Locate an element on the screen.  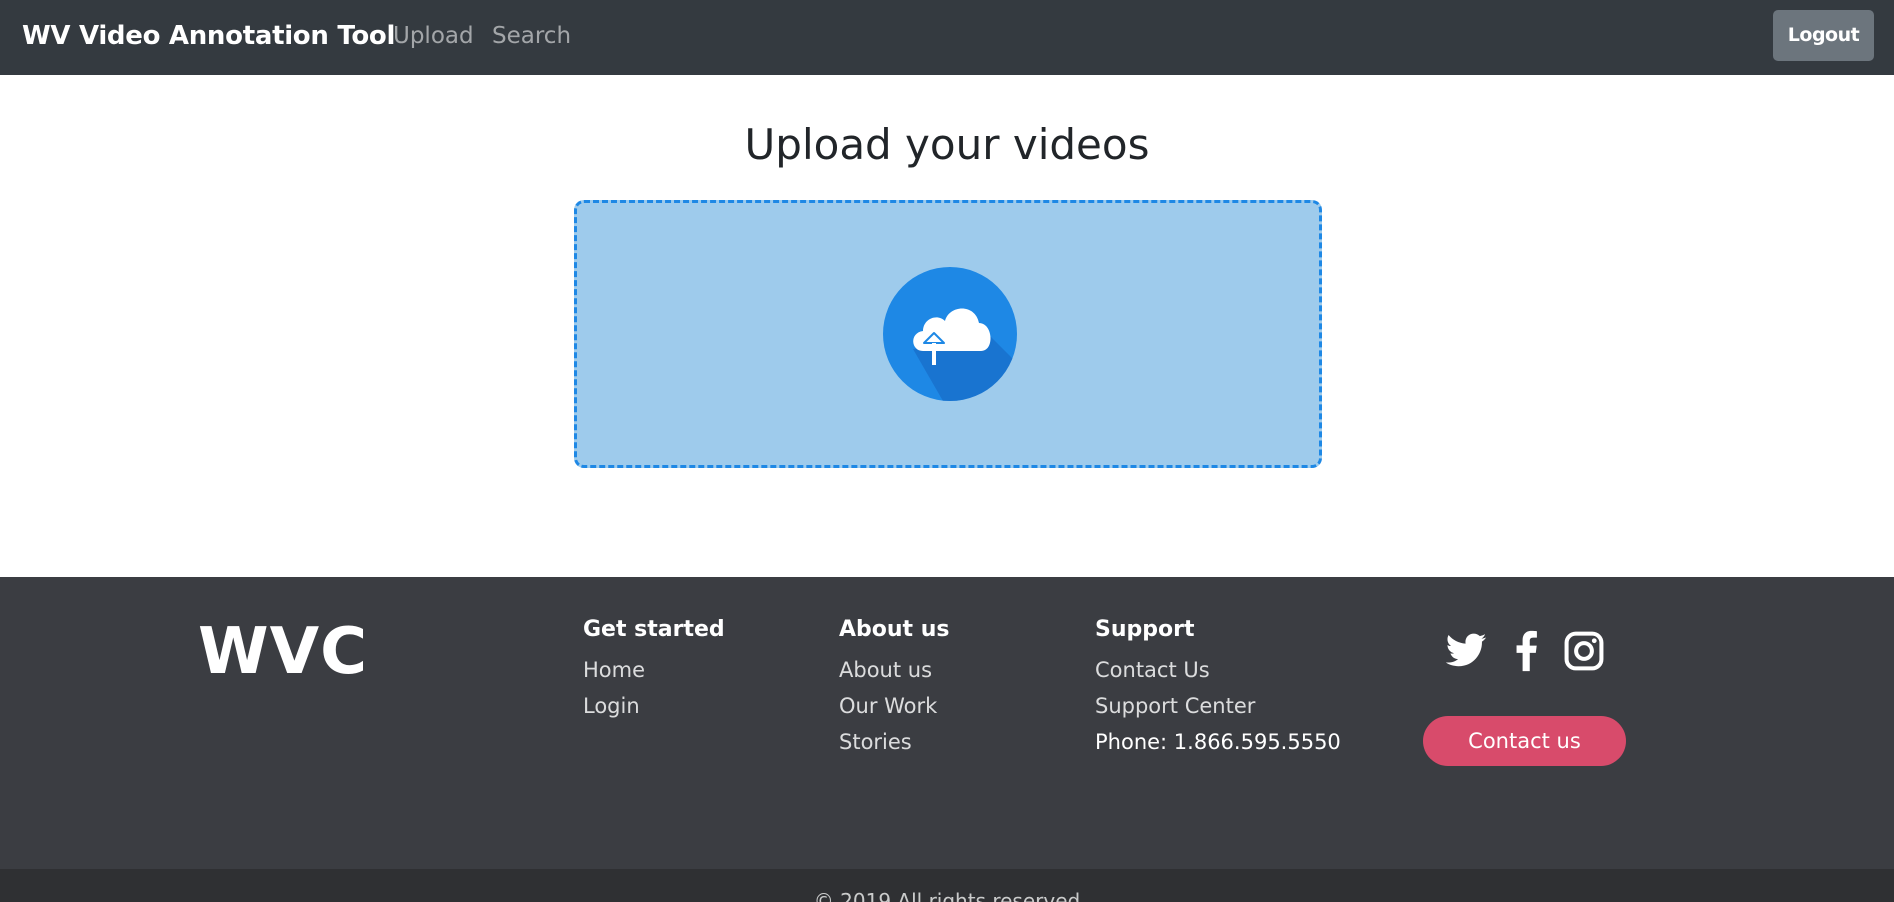
footer-heading: About us is located at coordinates (894, 629).